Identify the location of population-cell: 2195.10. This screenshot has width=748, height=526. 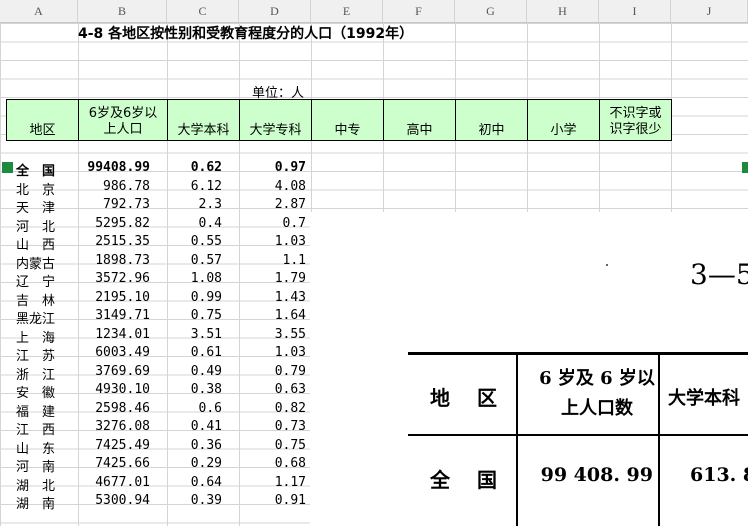
(110, 297).